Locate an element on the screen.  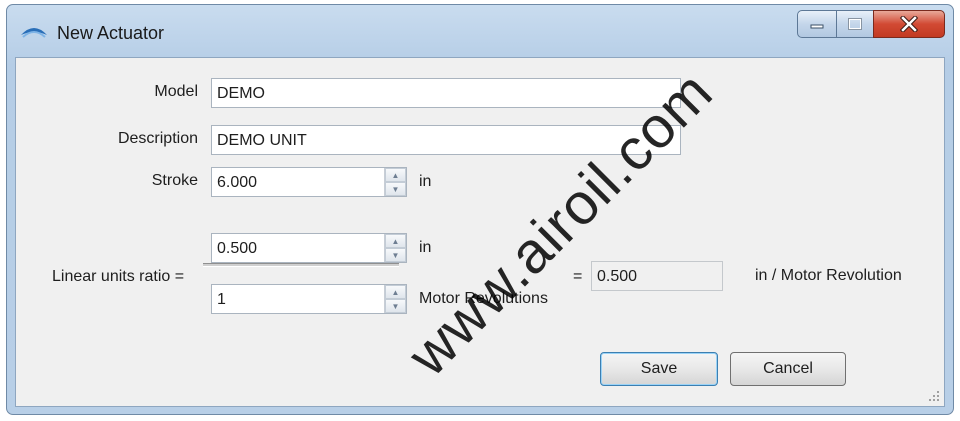
maximize-icon is located at coordinates (855, 24).